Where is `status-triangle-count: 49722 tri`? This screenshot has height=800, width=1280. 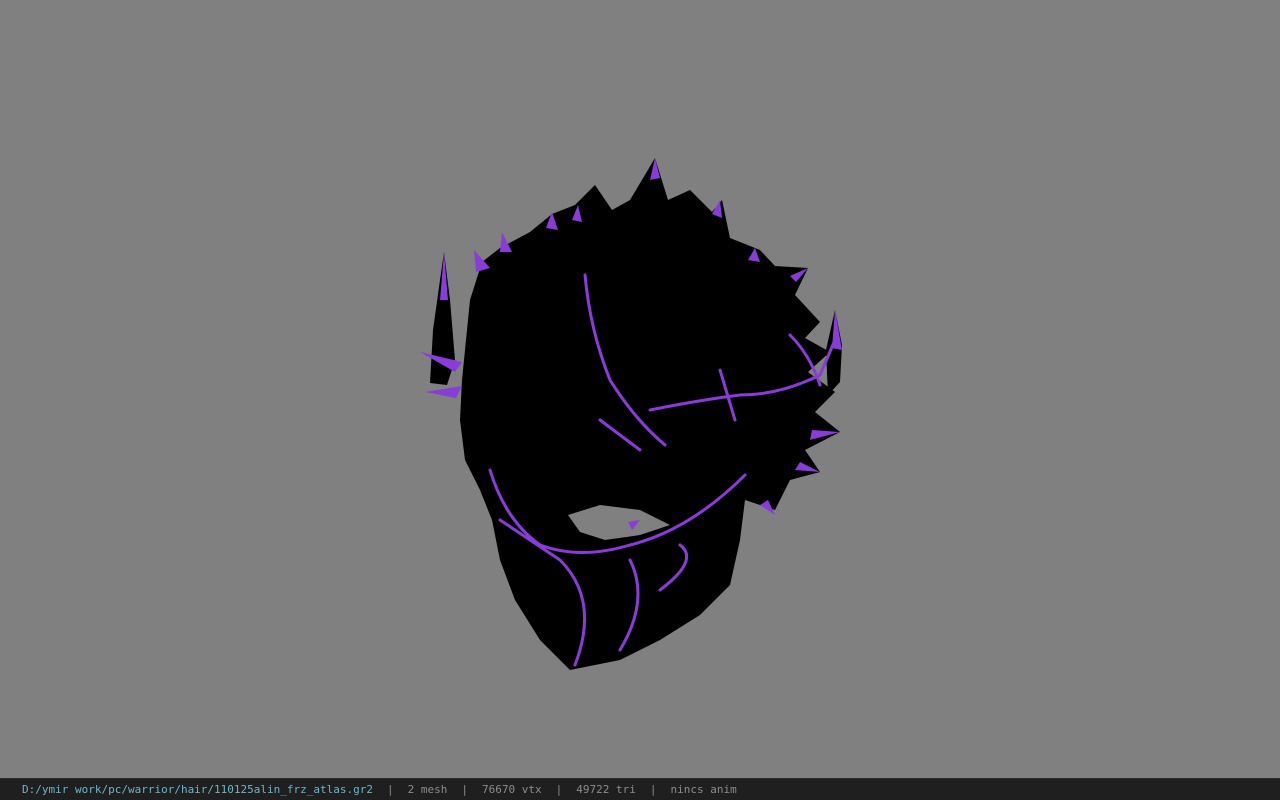
status-triangle-count: 49722 tri is located at coordinates (606, 789).